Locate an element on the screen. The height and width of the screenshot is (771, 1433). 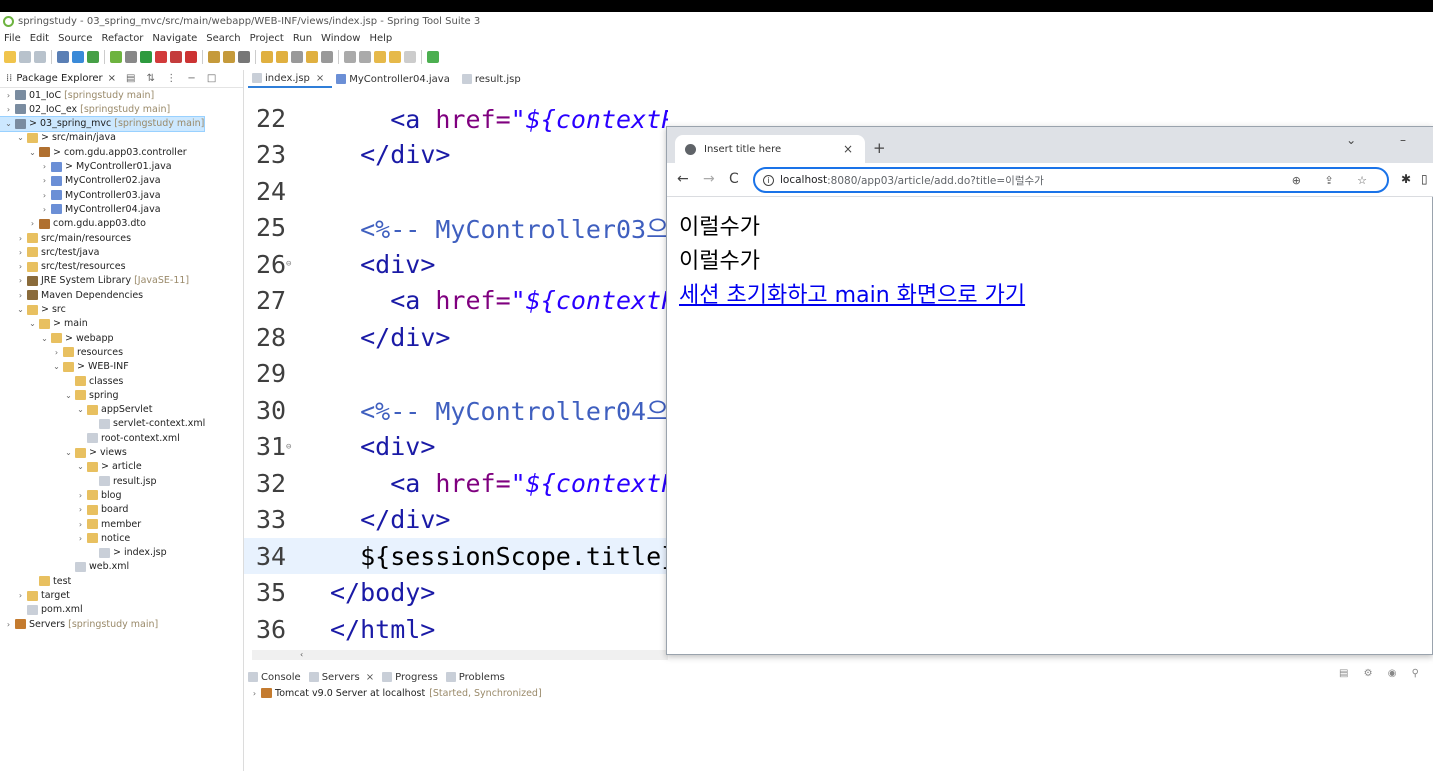
editor-tab: result.jsp is located at coordinates (493, 79).